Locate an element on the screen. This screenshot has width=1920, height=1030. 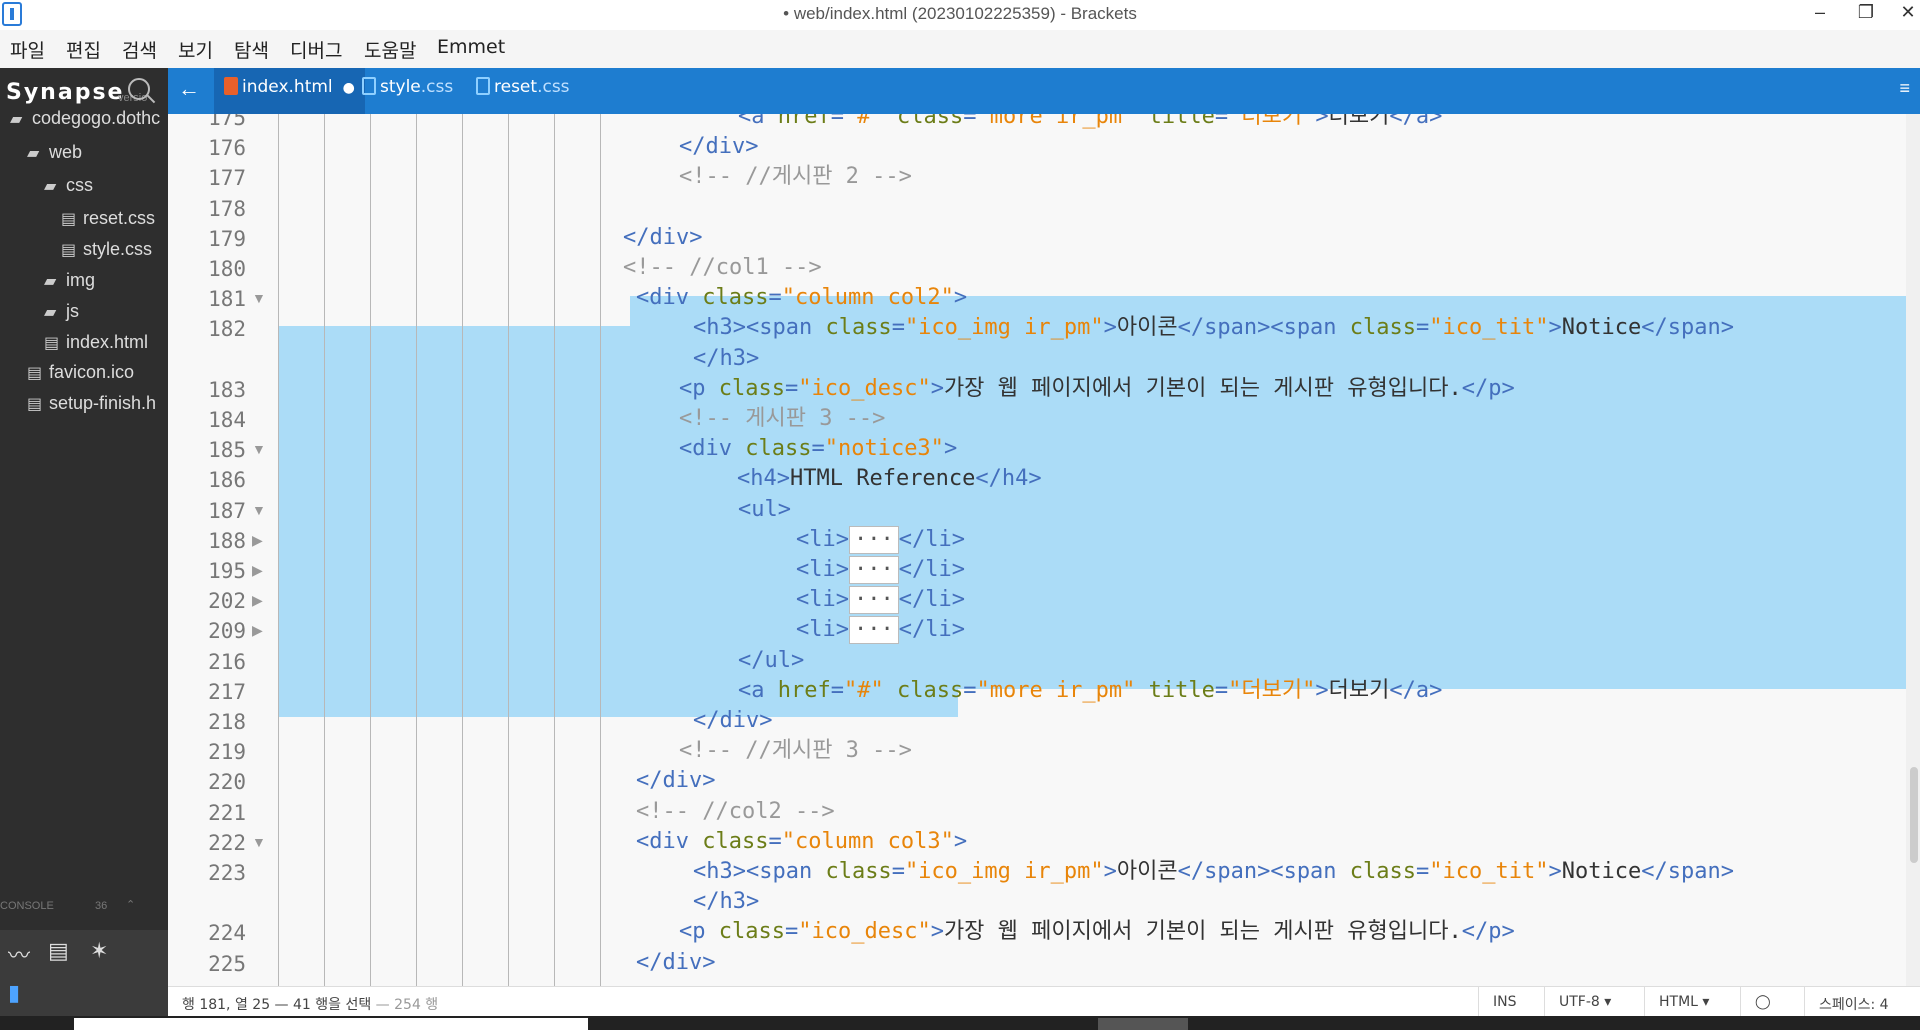
tree-item-label: img is located at coordinates (81, 280).